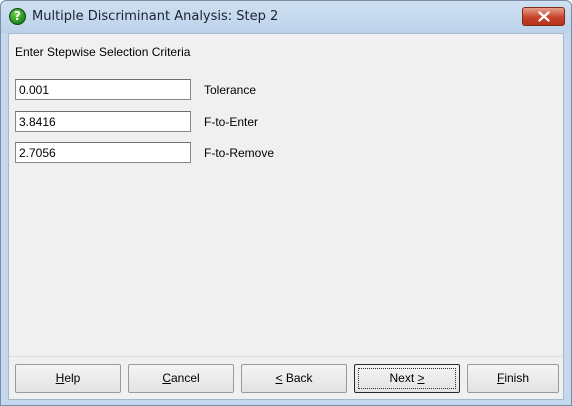  I want to click on f-to-remove-input, so click(103, 152).